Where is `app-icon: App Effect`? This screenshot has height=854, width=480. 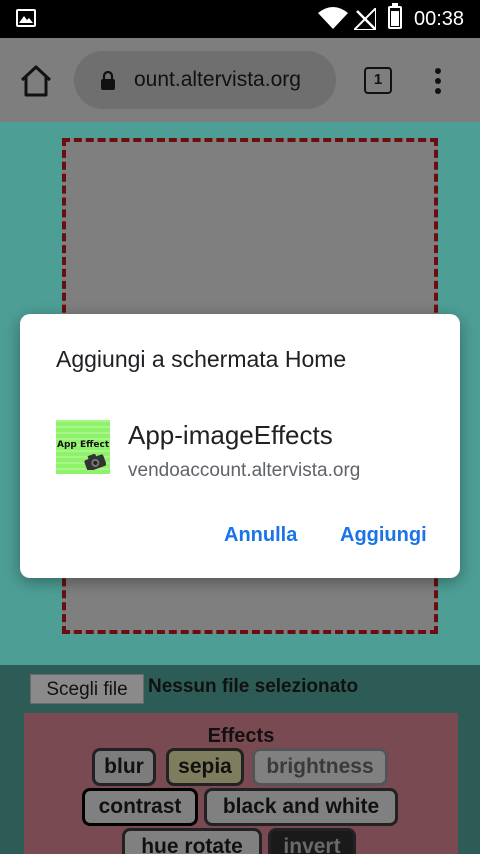
app-icon: App Effect is located at coordinates (83, 447).